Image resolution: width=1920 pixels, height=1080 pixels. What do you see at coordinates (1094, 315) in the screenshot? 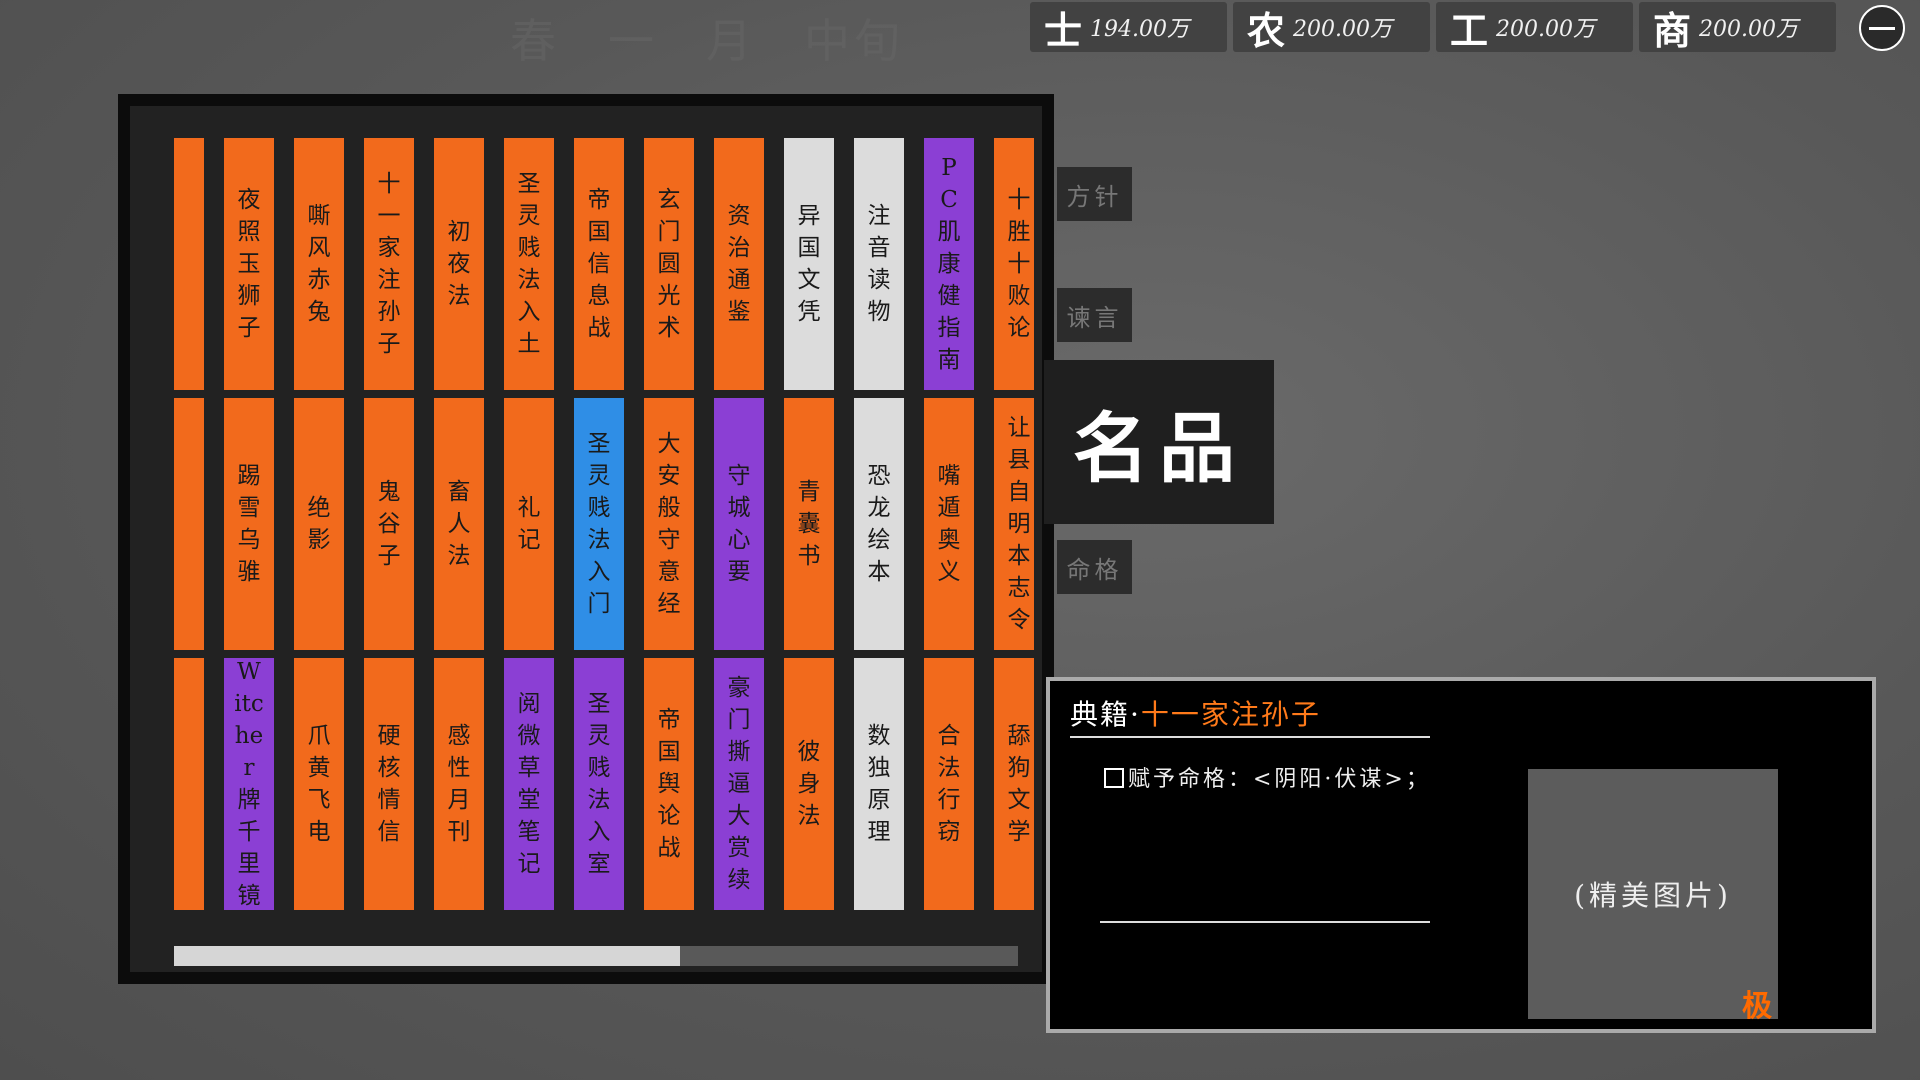
I see `tab-jianyan: 谏言` at bounding box center [1094, 315].